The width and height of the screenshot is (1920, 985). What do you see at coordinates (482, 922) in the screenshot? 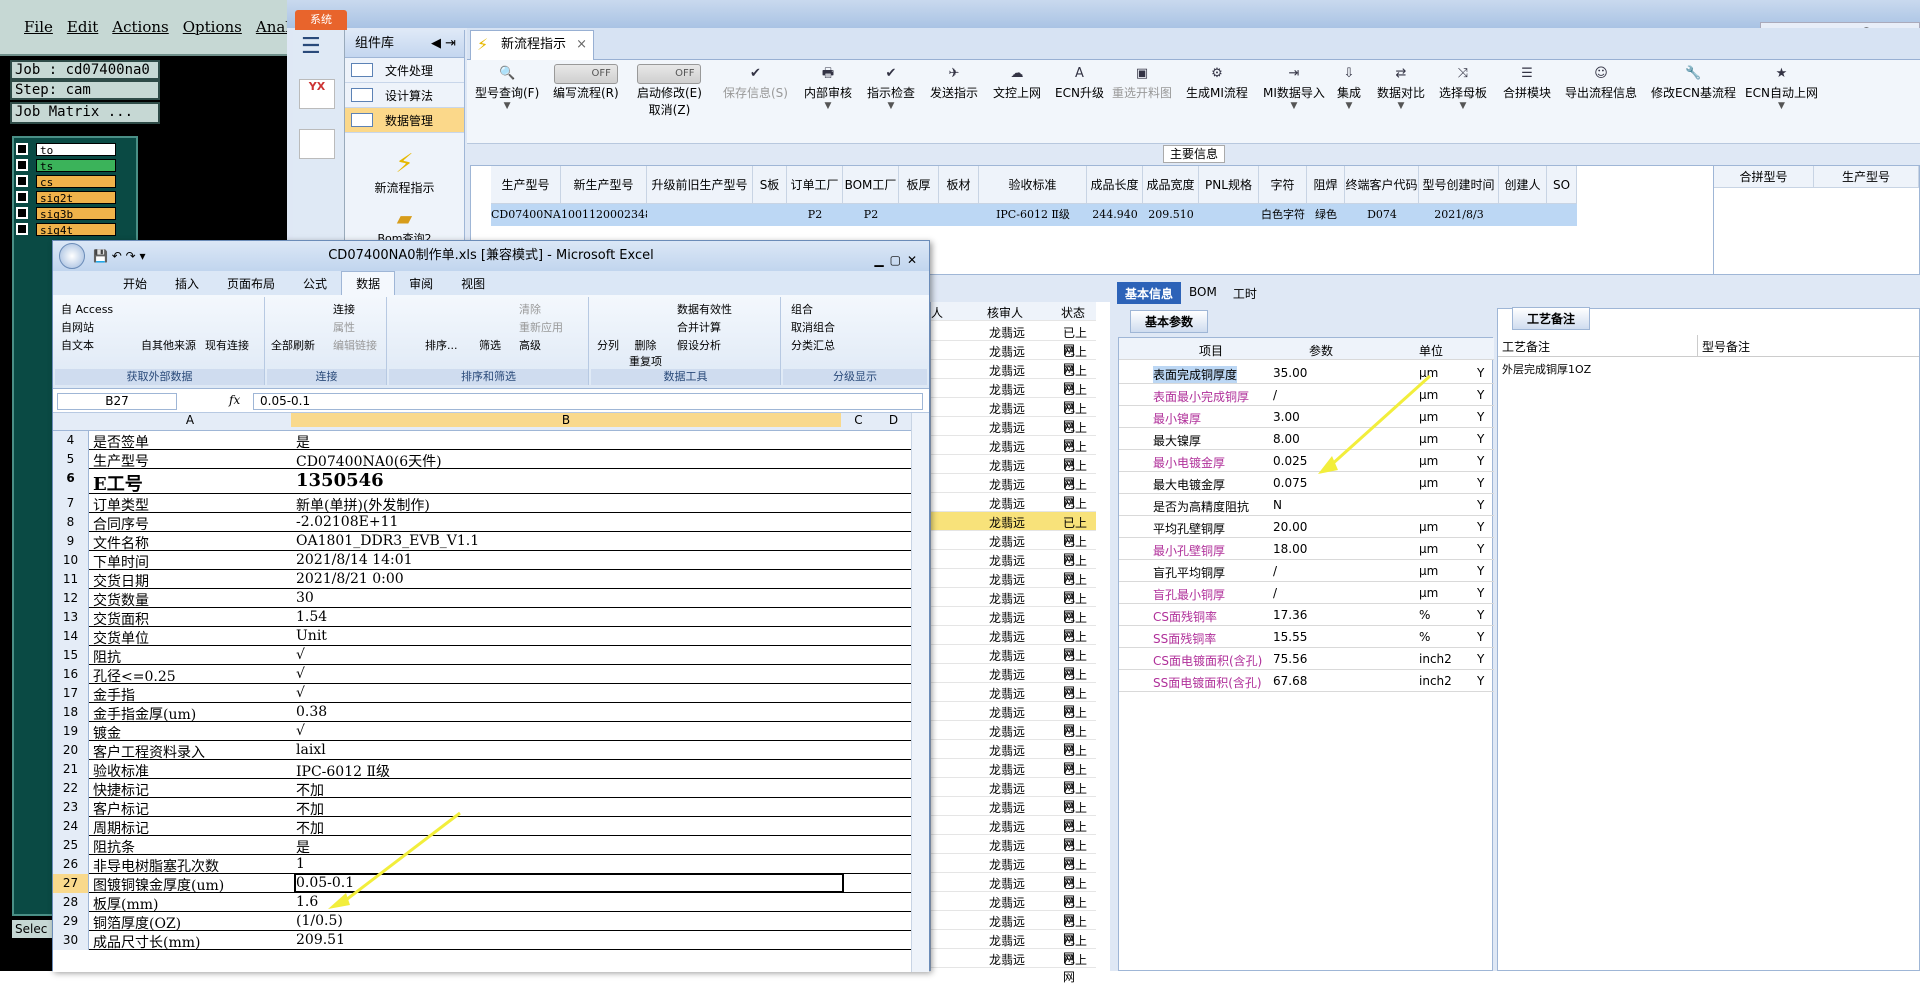
I see `sheet-row: 29 铜箔厚度(OZ) (1/0.5)` at bounding box center [482, 922].